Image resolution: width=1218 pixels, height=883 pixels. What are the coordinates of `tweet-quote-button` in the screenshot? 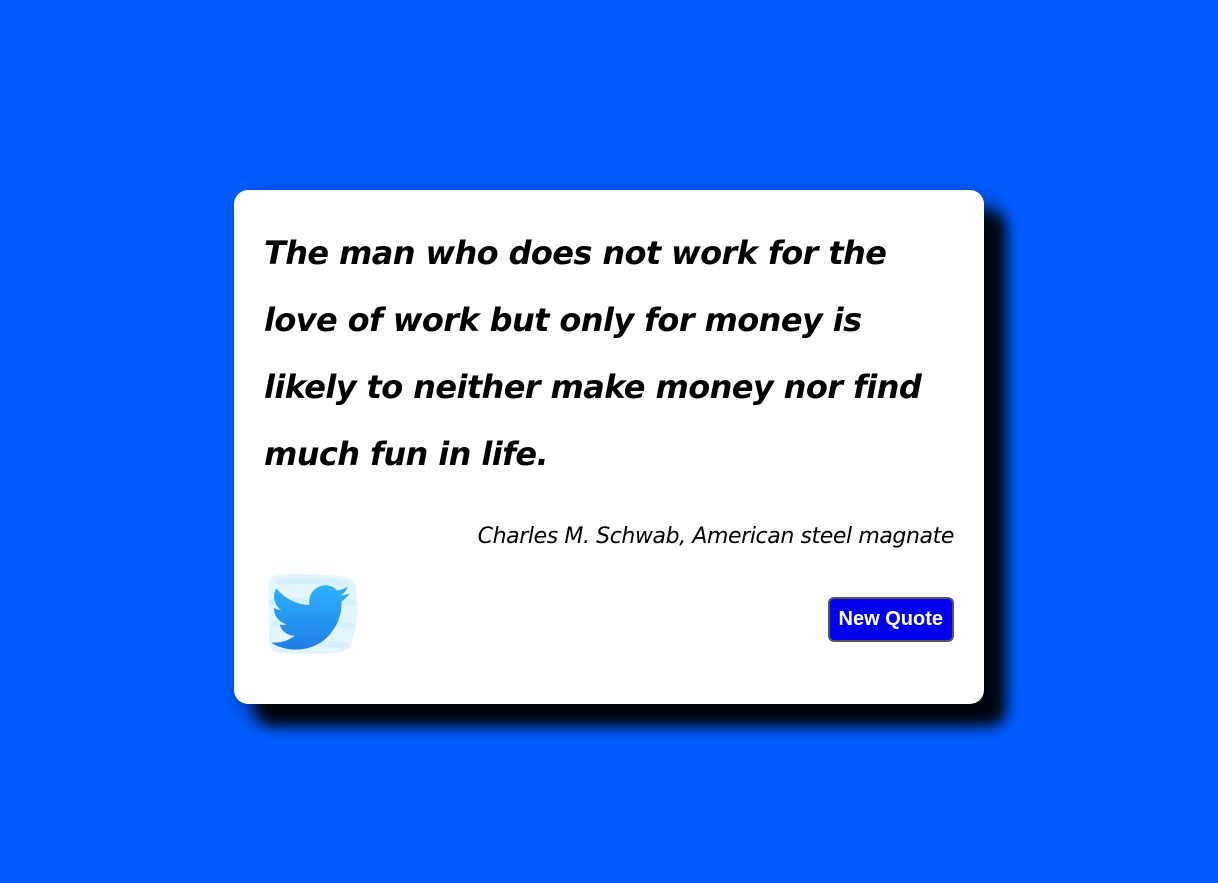 It's located at (312, 614).